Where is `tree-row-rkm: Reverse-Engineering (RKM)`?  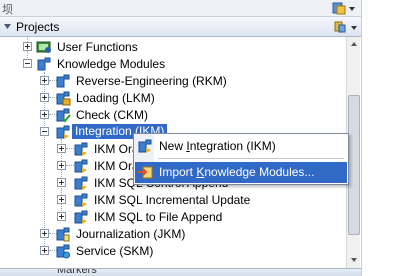 tree-row-rkm: Reverse-Engineering (RKM) is located at coordinates (173, 80).